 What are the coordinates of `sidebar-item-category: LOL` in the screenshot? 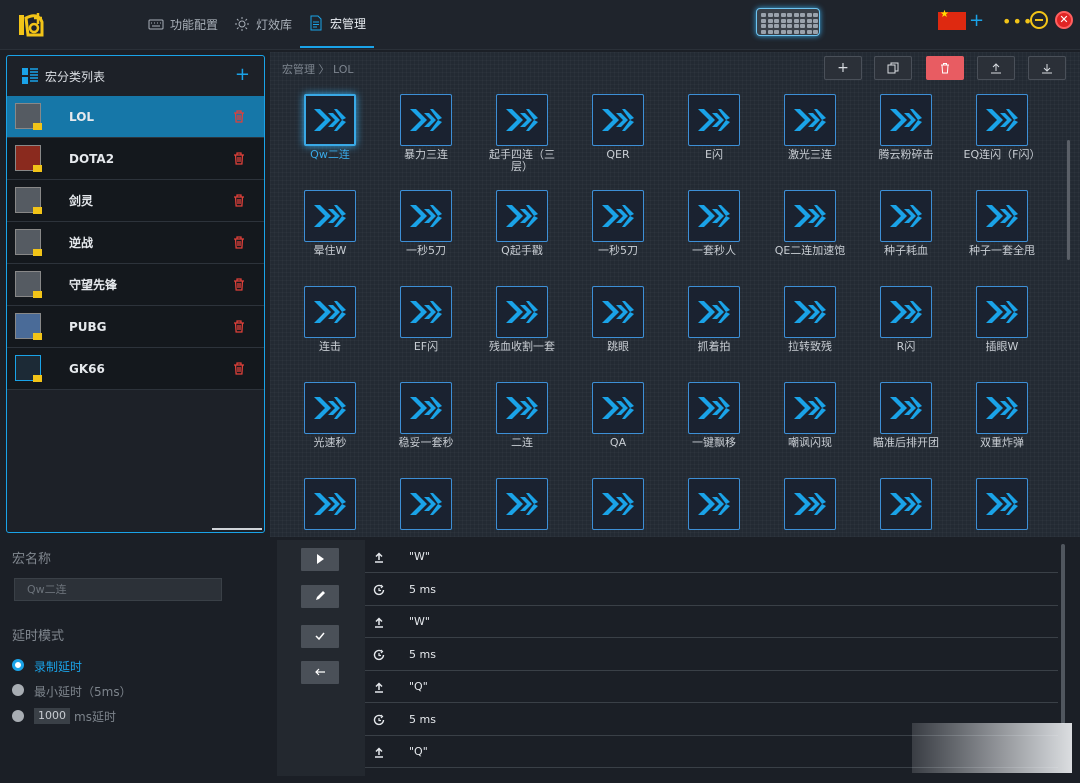 It's located at (135, 117).